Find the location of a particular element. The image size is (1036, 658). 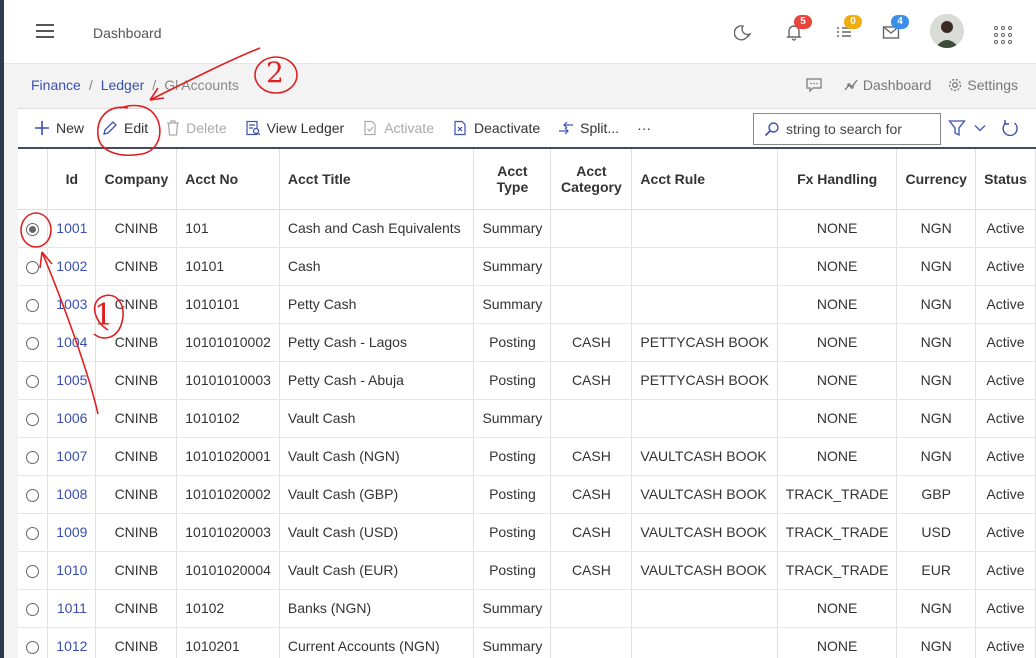

cell-id: 1009 is located at coordinates (72, 532).